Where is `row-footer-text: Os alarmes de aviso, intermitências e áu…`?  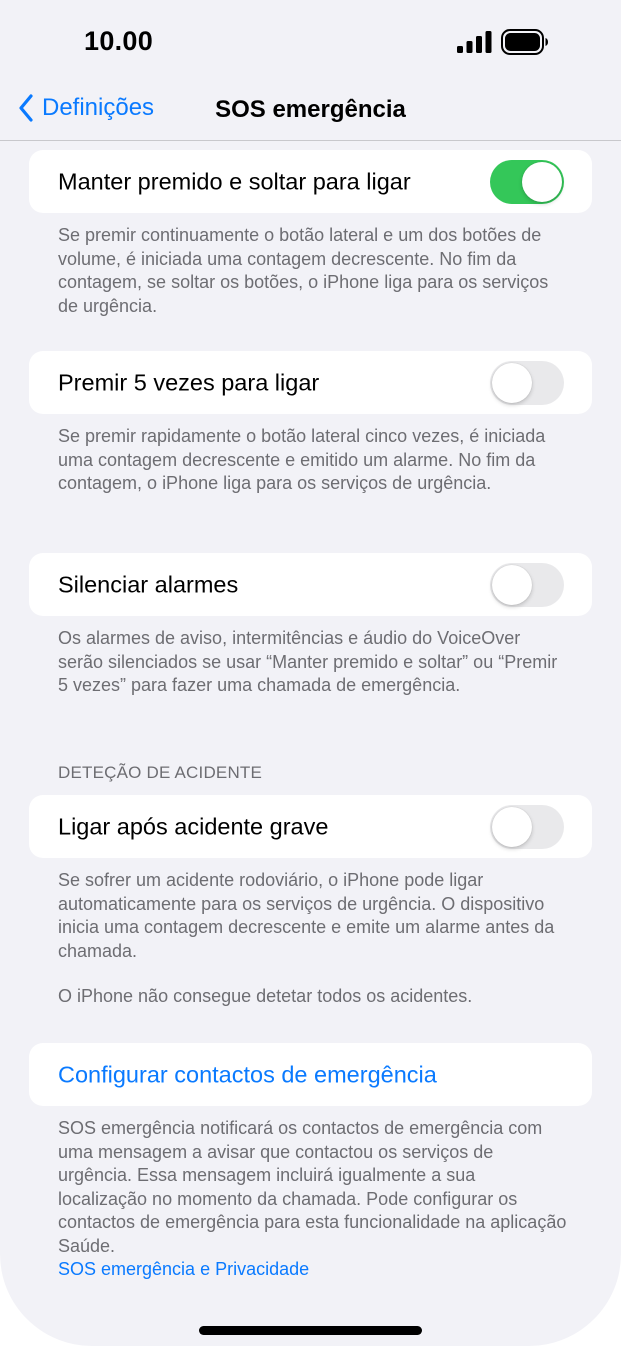 row-footer-text: Os alarmes de aviso, intermitências e áu… is located at coordinates (308, 661).